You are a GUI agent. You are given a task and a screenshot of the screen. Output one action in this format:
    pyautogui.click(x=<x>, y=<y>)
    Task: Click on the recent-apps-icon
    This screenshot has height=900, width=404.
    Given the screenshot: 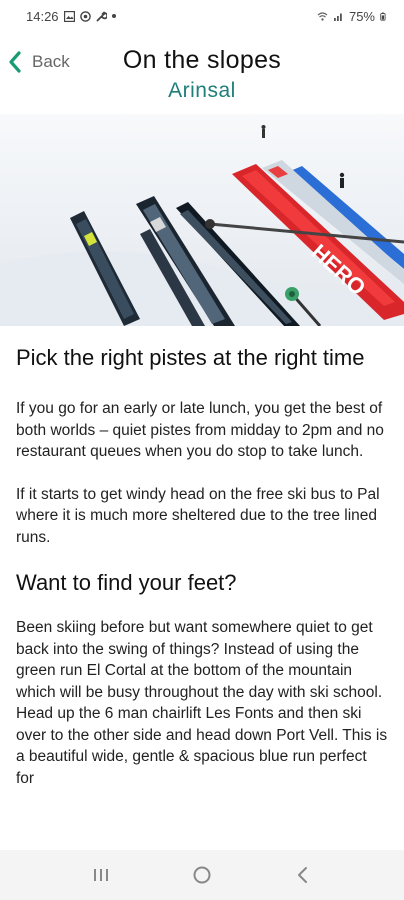 What is the action you would take?
    pyautogui.click(x=100, y=875)
    